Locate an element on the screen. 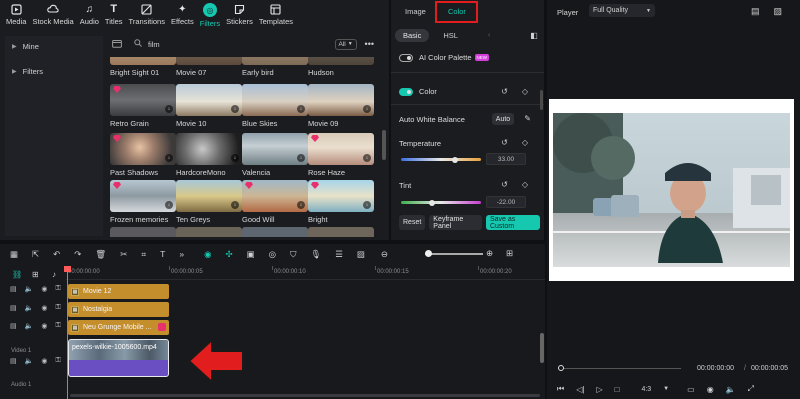  auto-button: Auto is located at coordinates (503, 119).